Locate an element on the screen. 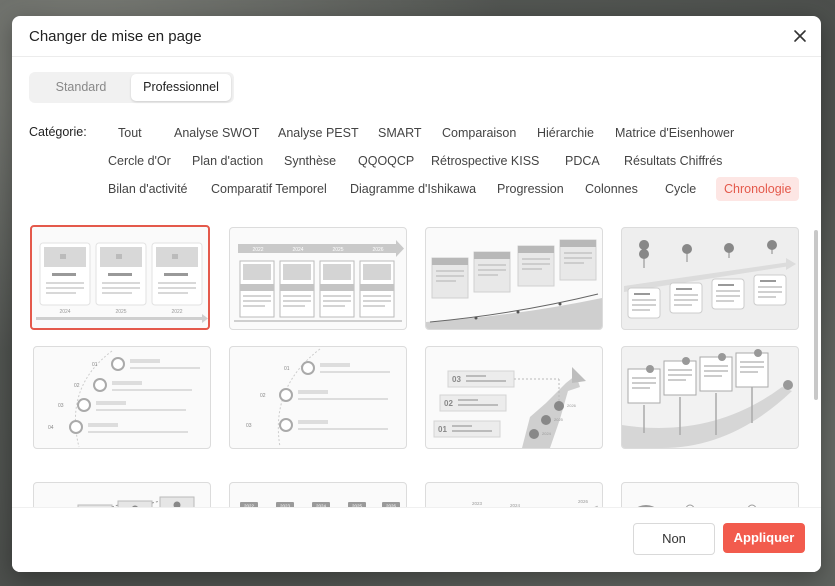  category-chip-resultats: Résultats Chiffrés is located at coordinates (673, 161).